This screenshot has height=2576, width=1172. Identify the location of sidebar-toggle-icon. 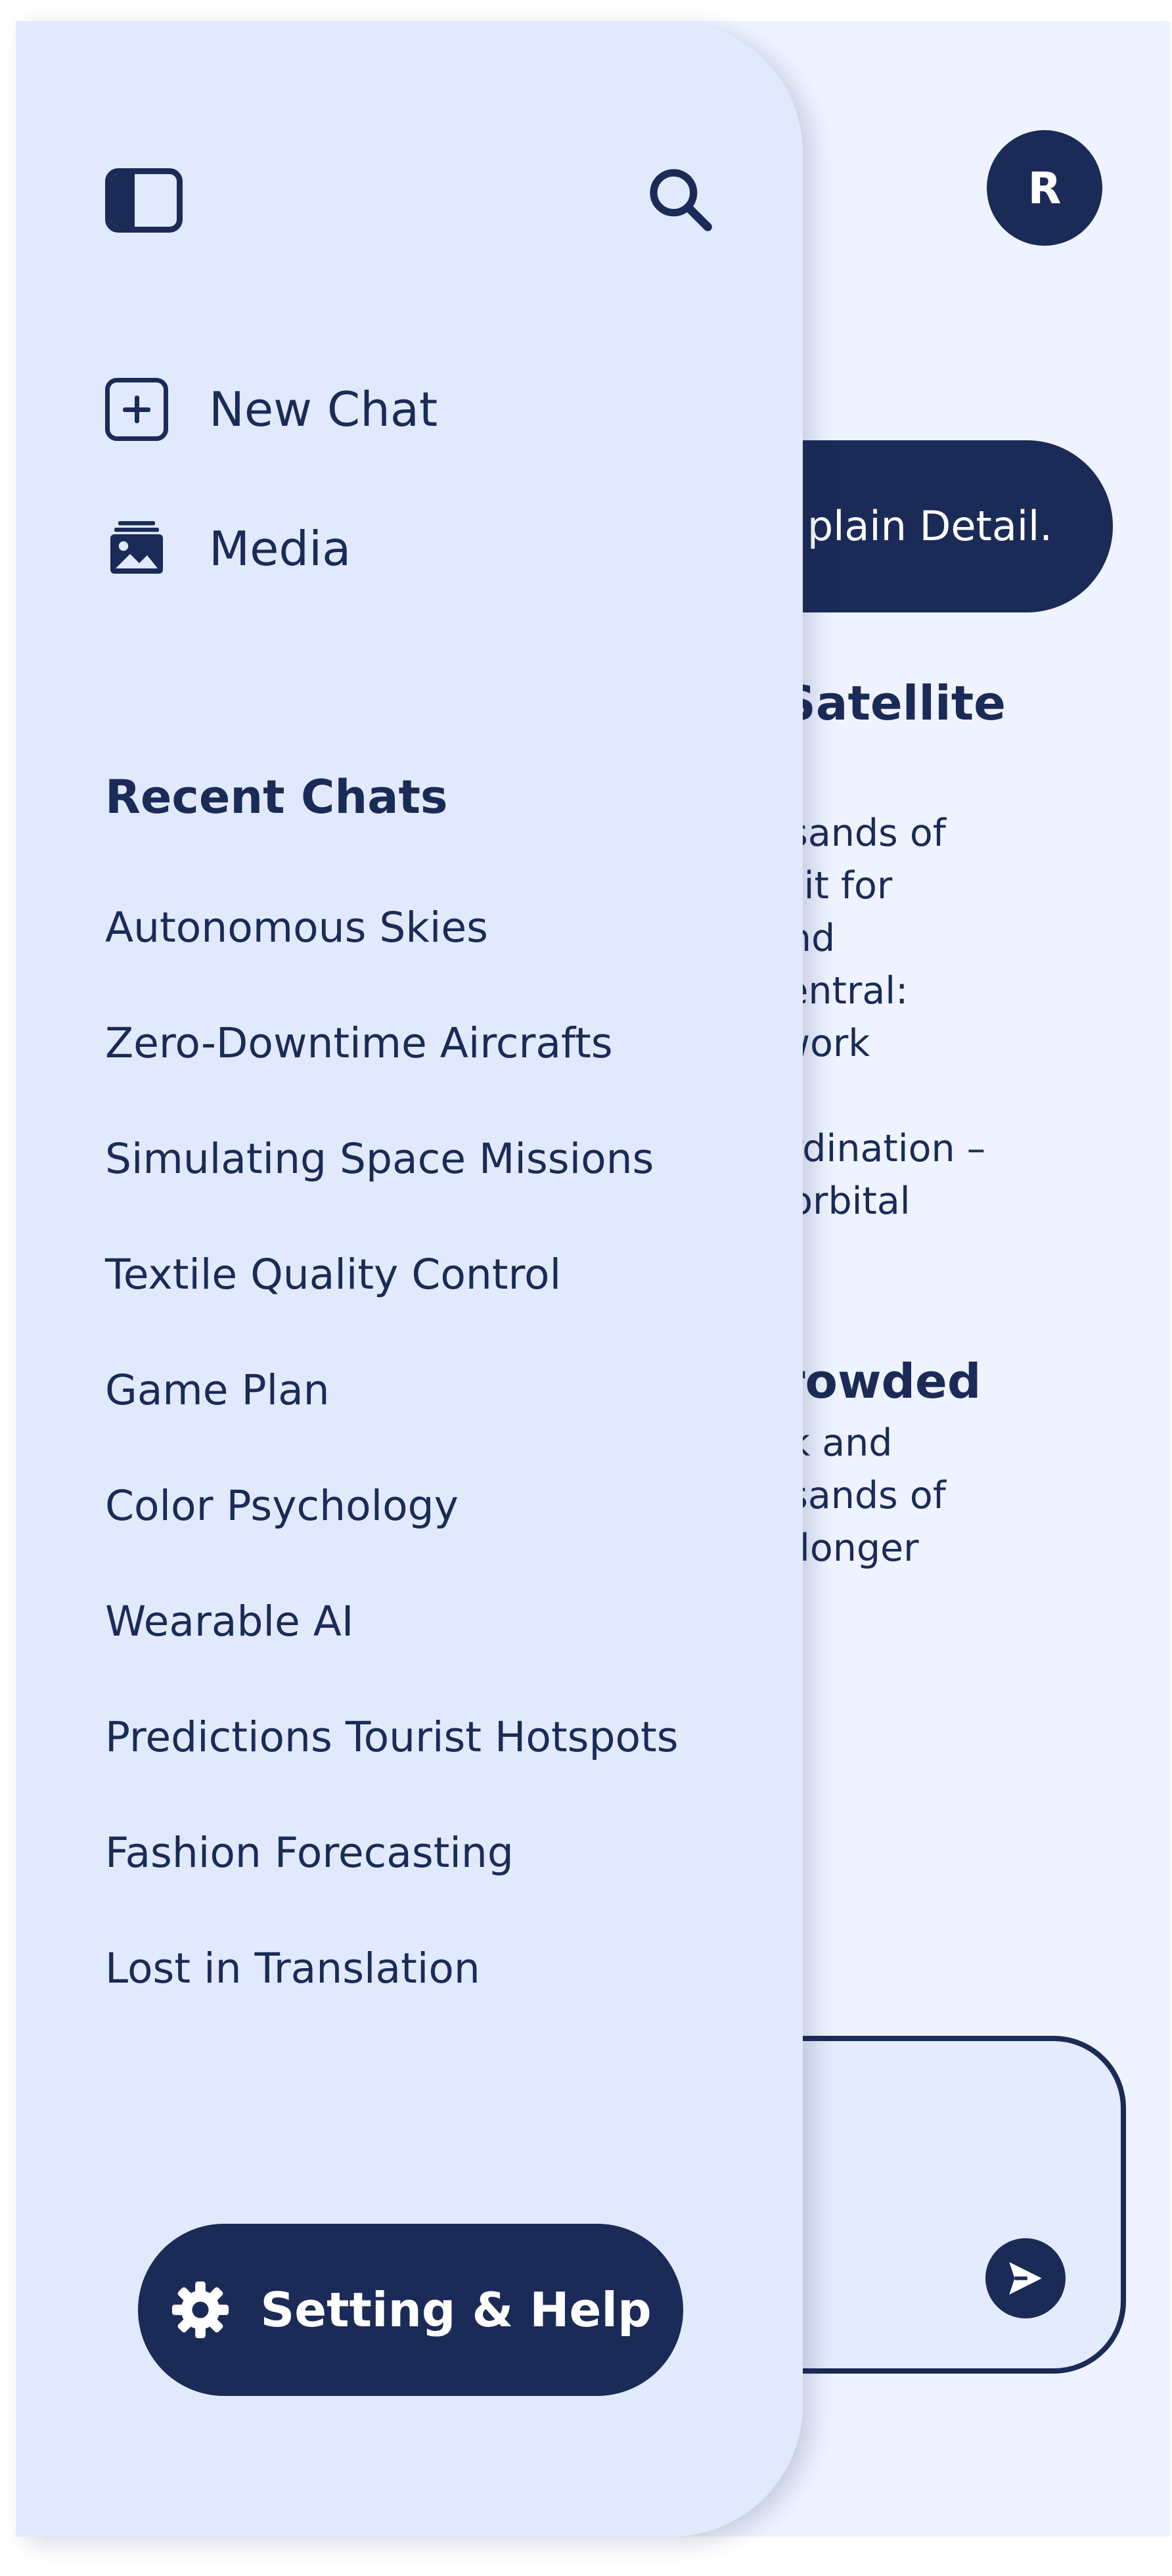
(144, 200).